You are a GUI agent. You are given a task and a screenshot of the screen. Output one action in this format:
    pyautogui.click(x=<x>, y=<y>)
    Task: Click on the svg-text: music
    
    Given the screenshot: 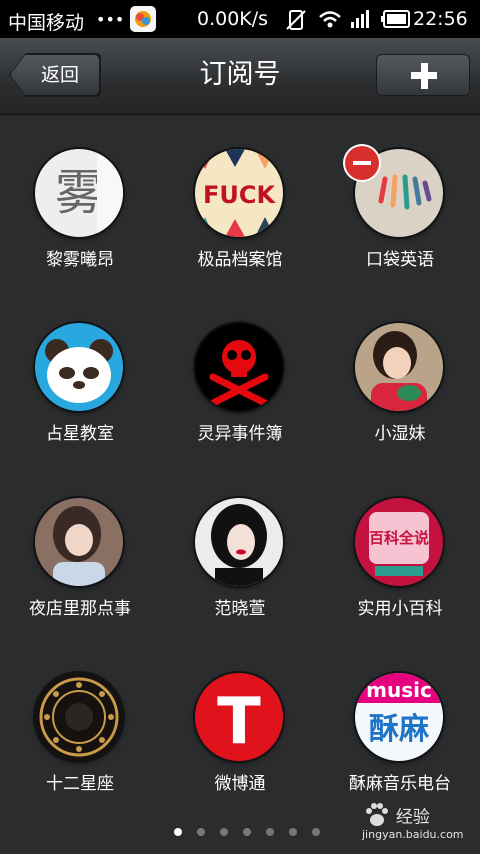 What is the action you would take?
    pyautogui.click(x=399, y=690)
    